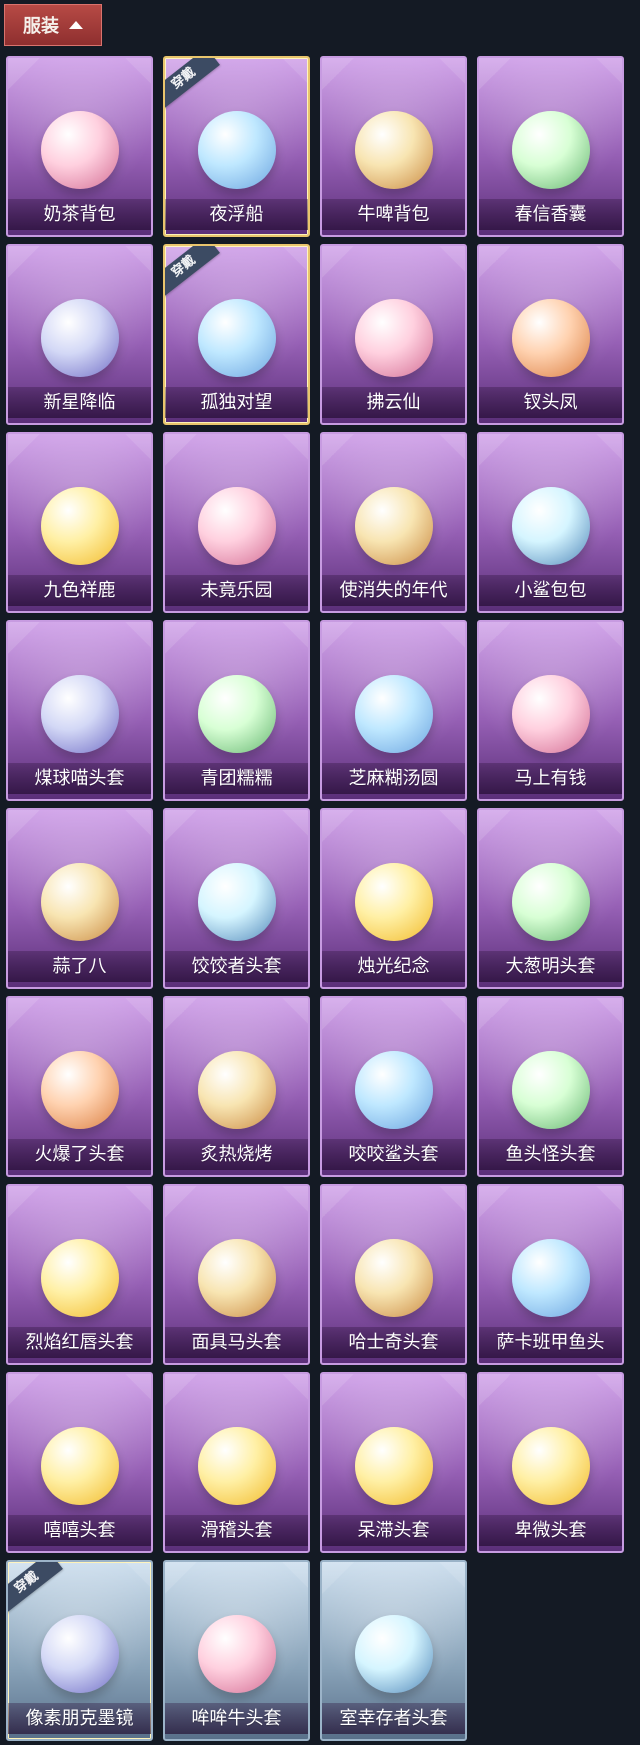 The image size is (640, 1745). I want to click on wardrobe-item: 新星降临, so click(79, 334).